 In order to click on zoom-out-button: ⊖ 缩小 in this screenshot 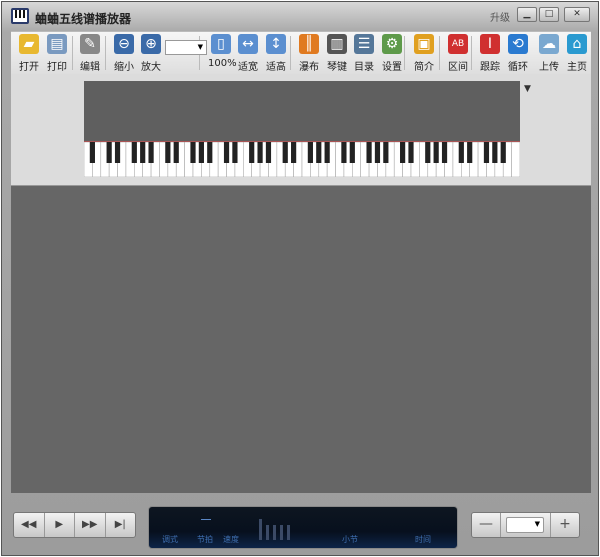, I will do `click(124, 53)`.